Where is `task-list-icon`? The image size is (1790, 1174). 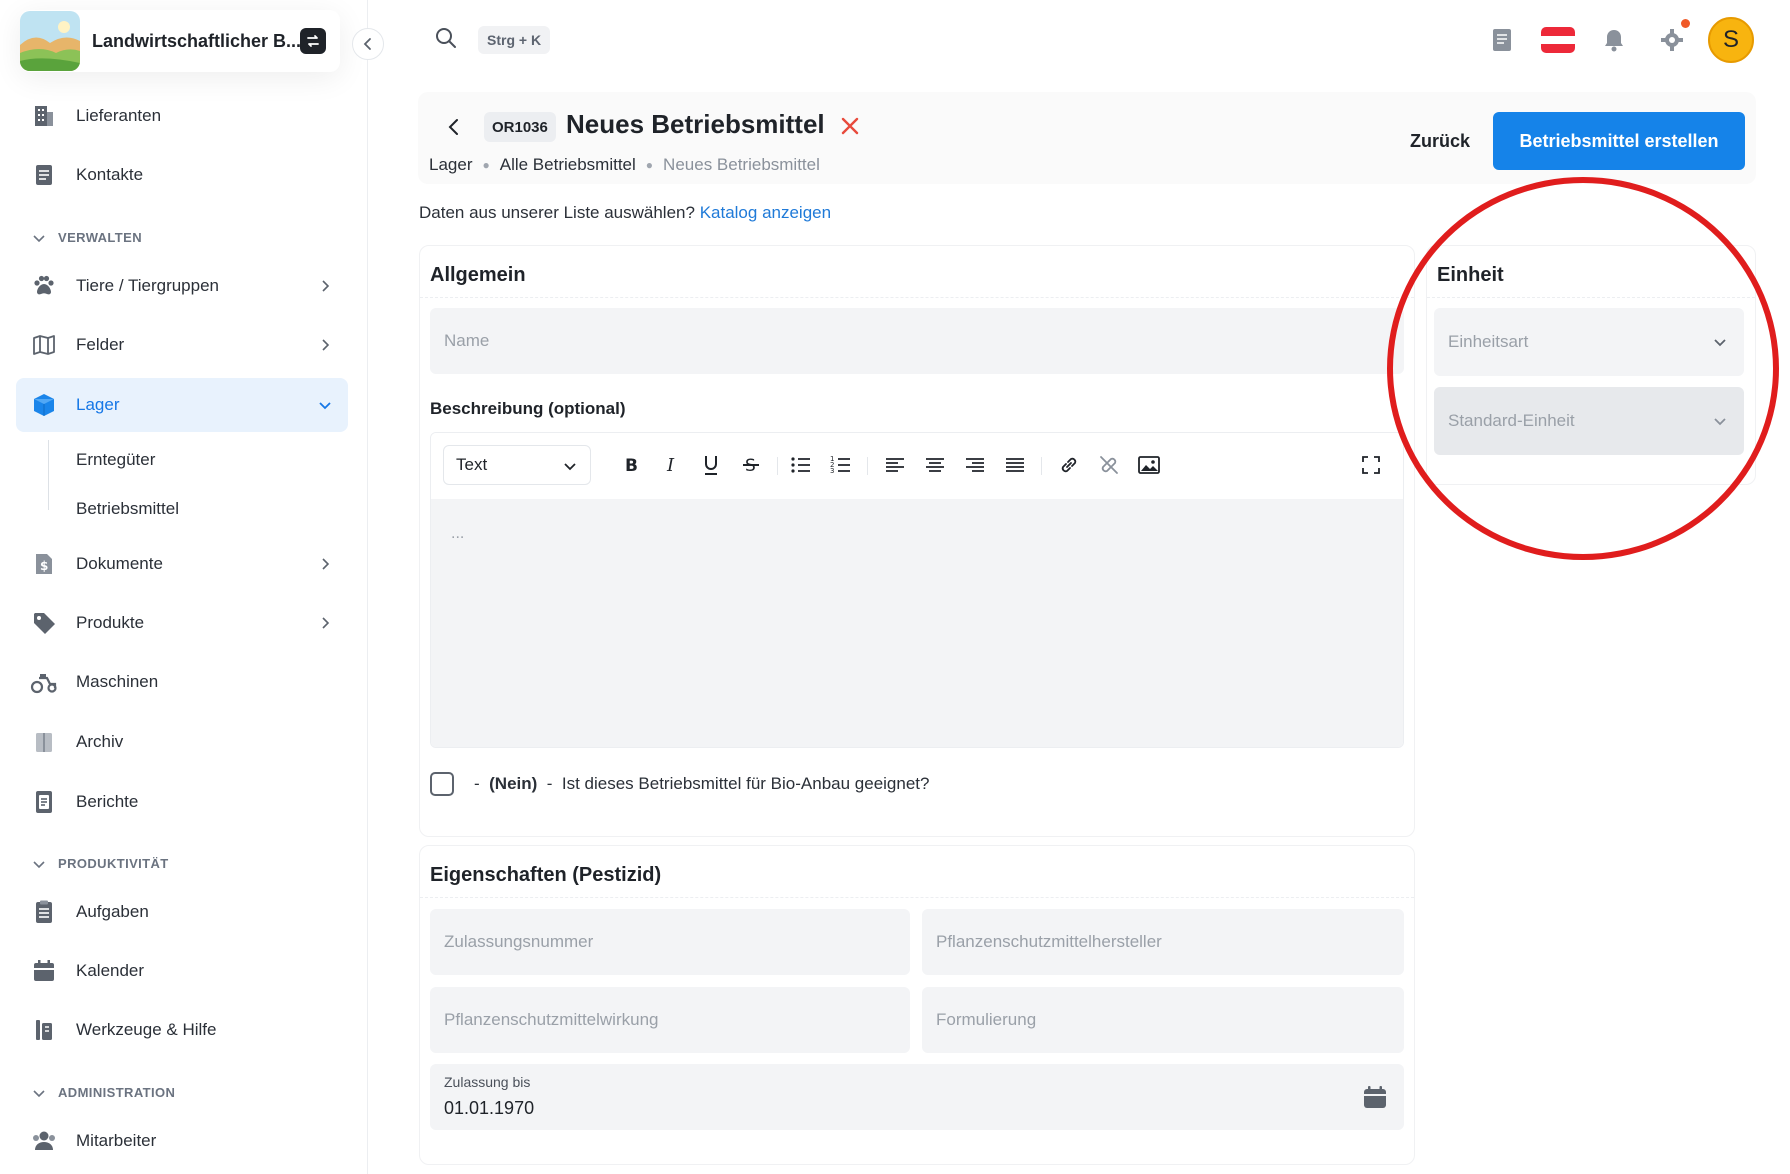 task-list-icon is located at coordinates (44, 912).